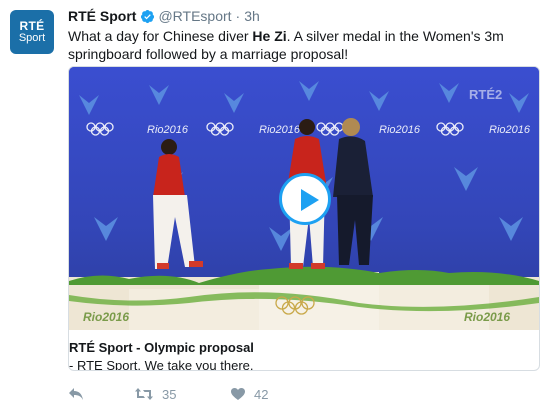  Describe the element at coordinates (485, 94) in the screenshot. I see `broadcaster-watermark: RTÉ2` at that location.